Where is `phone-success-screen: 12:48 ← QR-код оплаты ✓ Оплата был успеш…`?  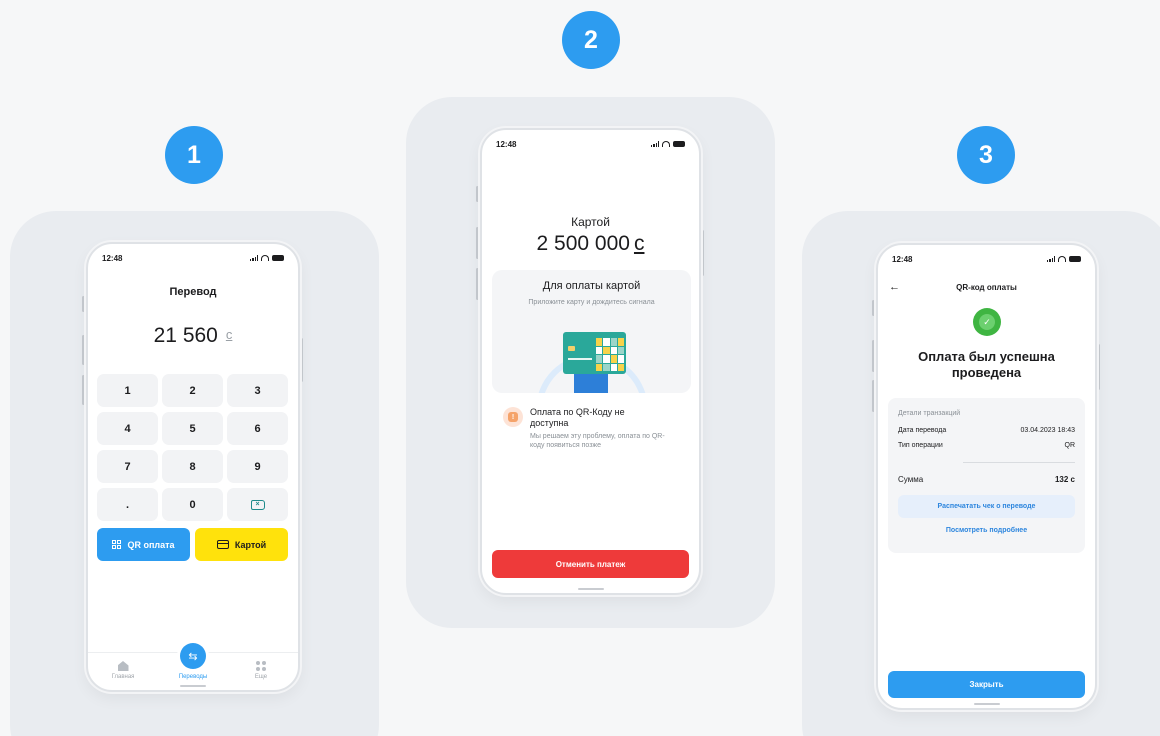
phone-success-screen: 12:48 ← QR-код оплаты ✓ Оплата был успеш… is located at coordinates (986, 476).